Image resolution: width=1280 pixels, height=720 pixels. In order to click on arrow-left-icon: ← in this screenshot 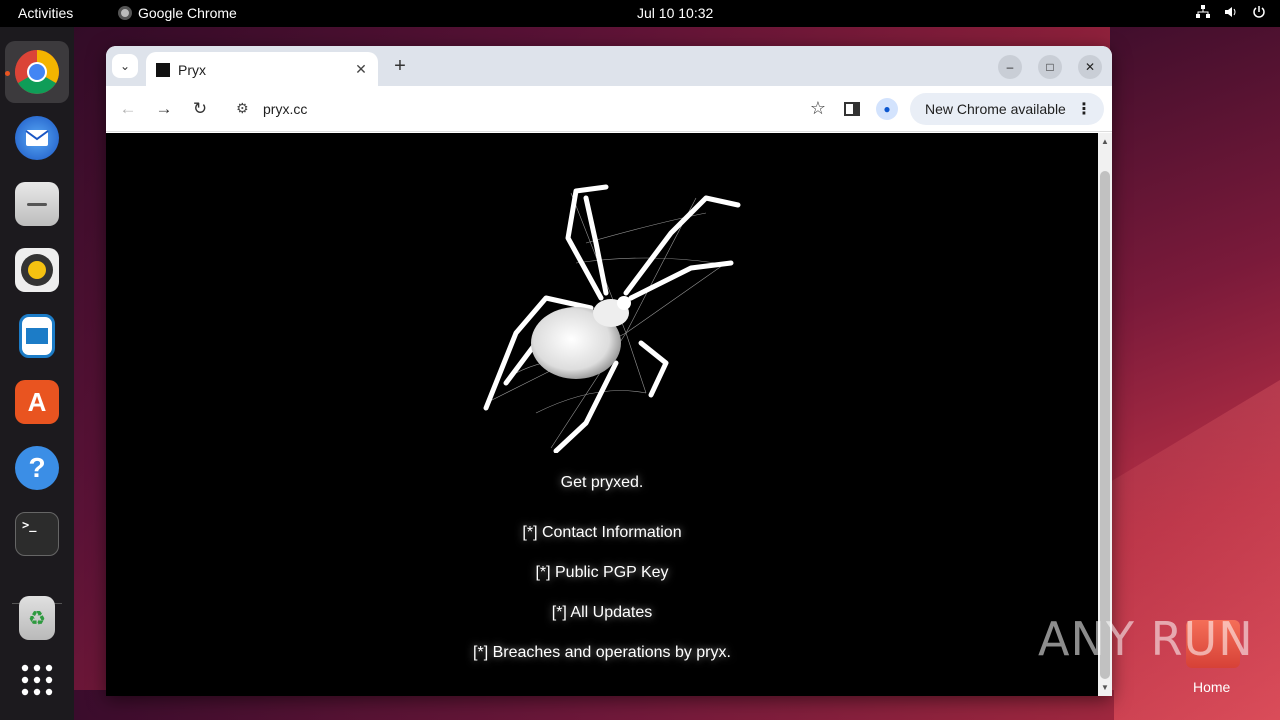, I will do `click(128, 108)`.